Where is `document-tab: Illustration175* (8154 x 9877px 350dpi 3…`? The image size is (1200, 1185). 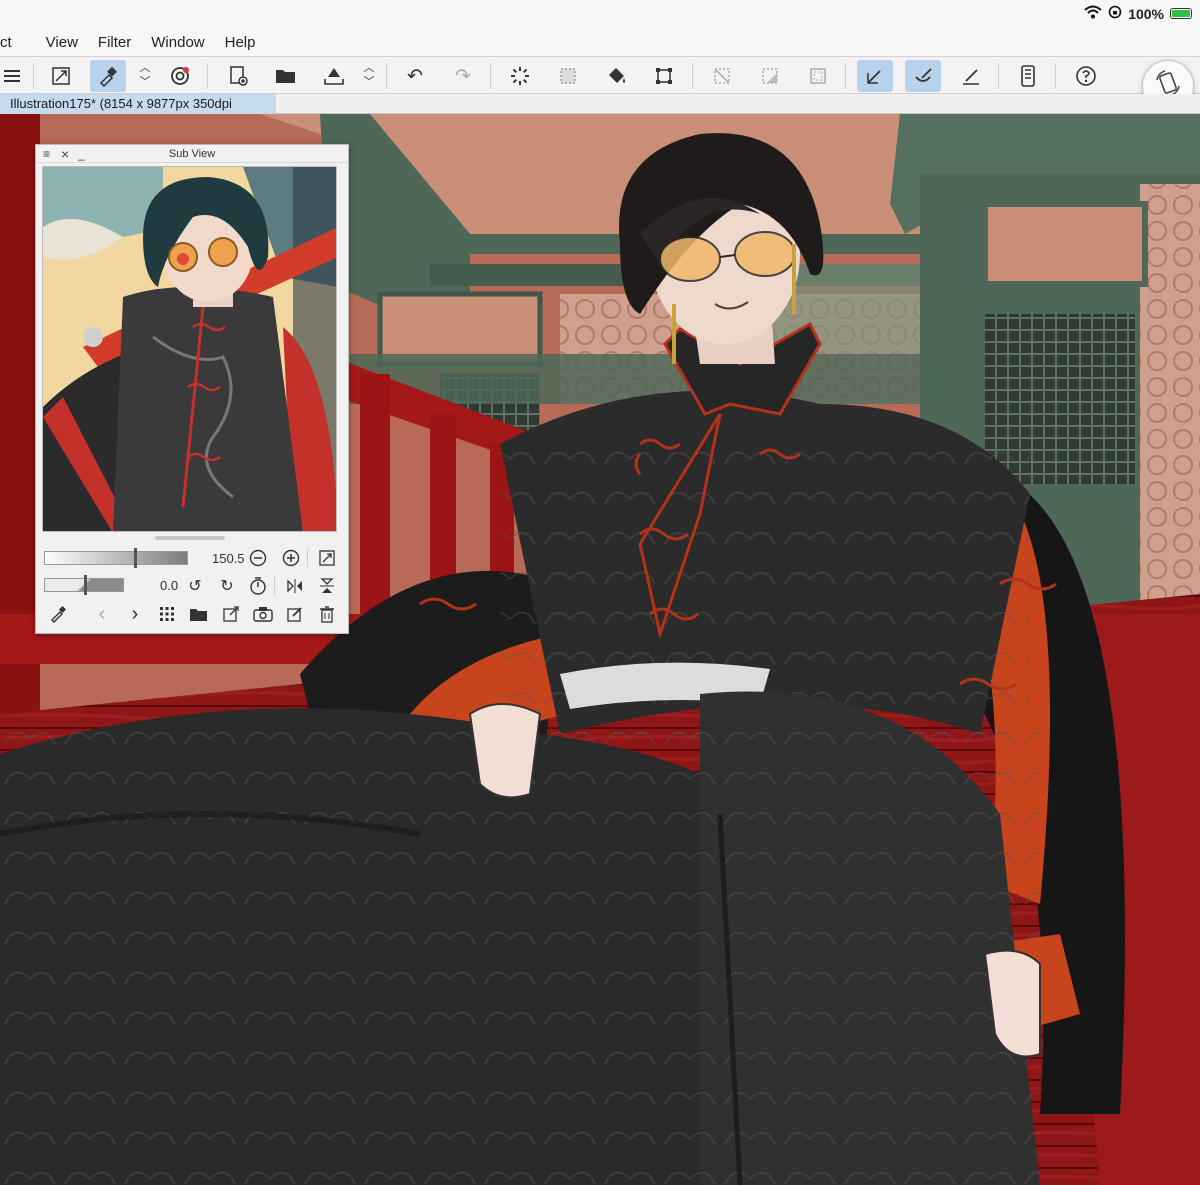 document-tab: Illustration175* (8154 x 9877px 350dpi 3… is located at coordinates (138, 112).